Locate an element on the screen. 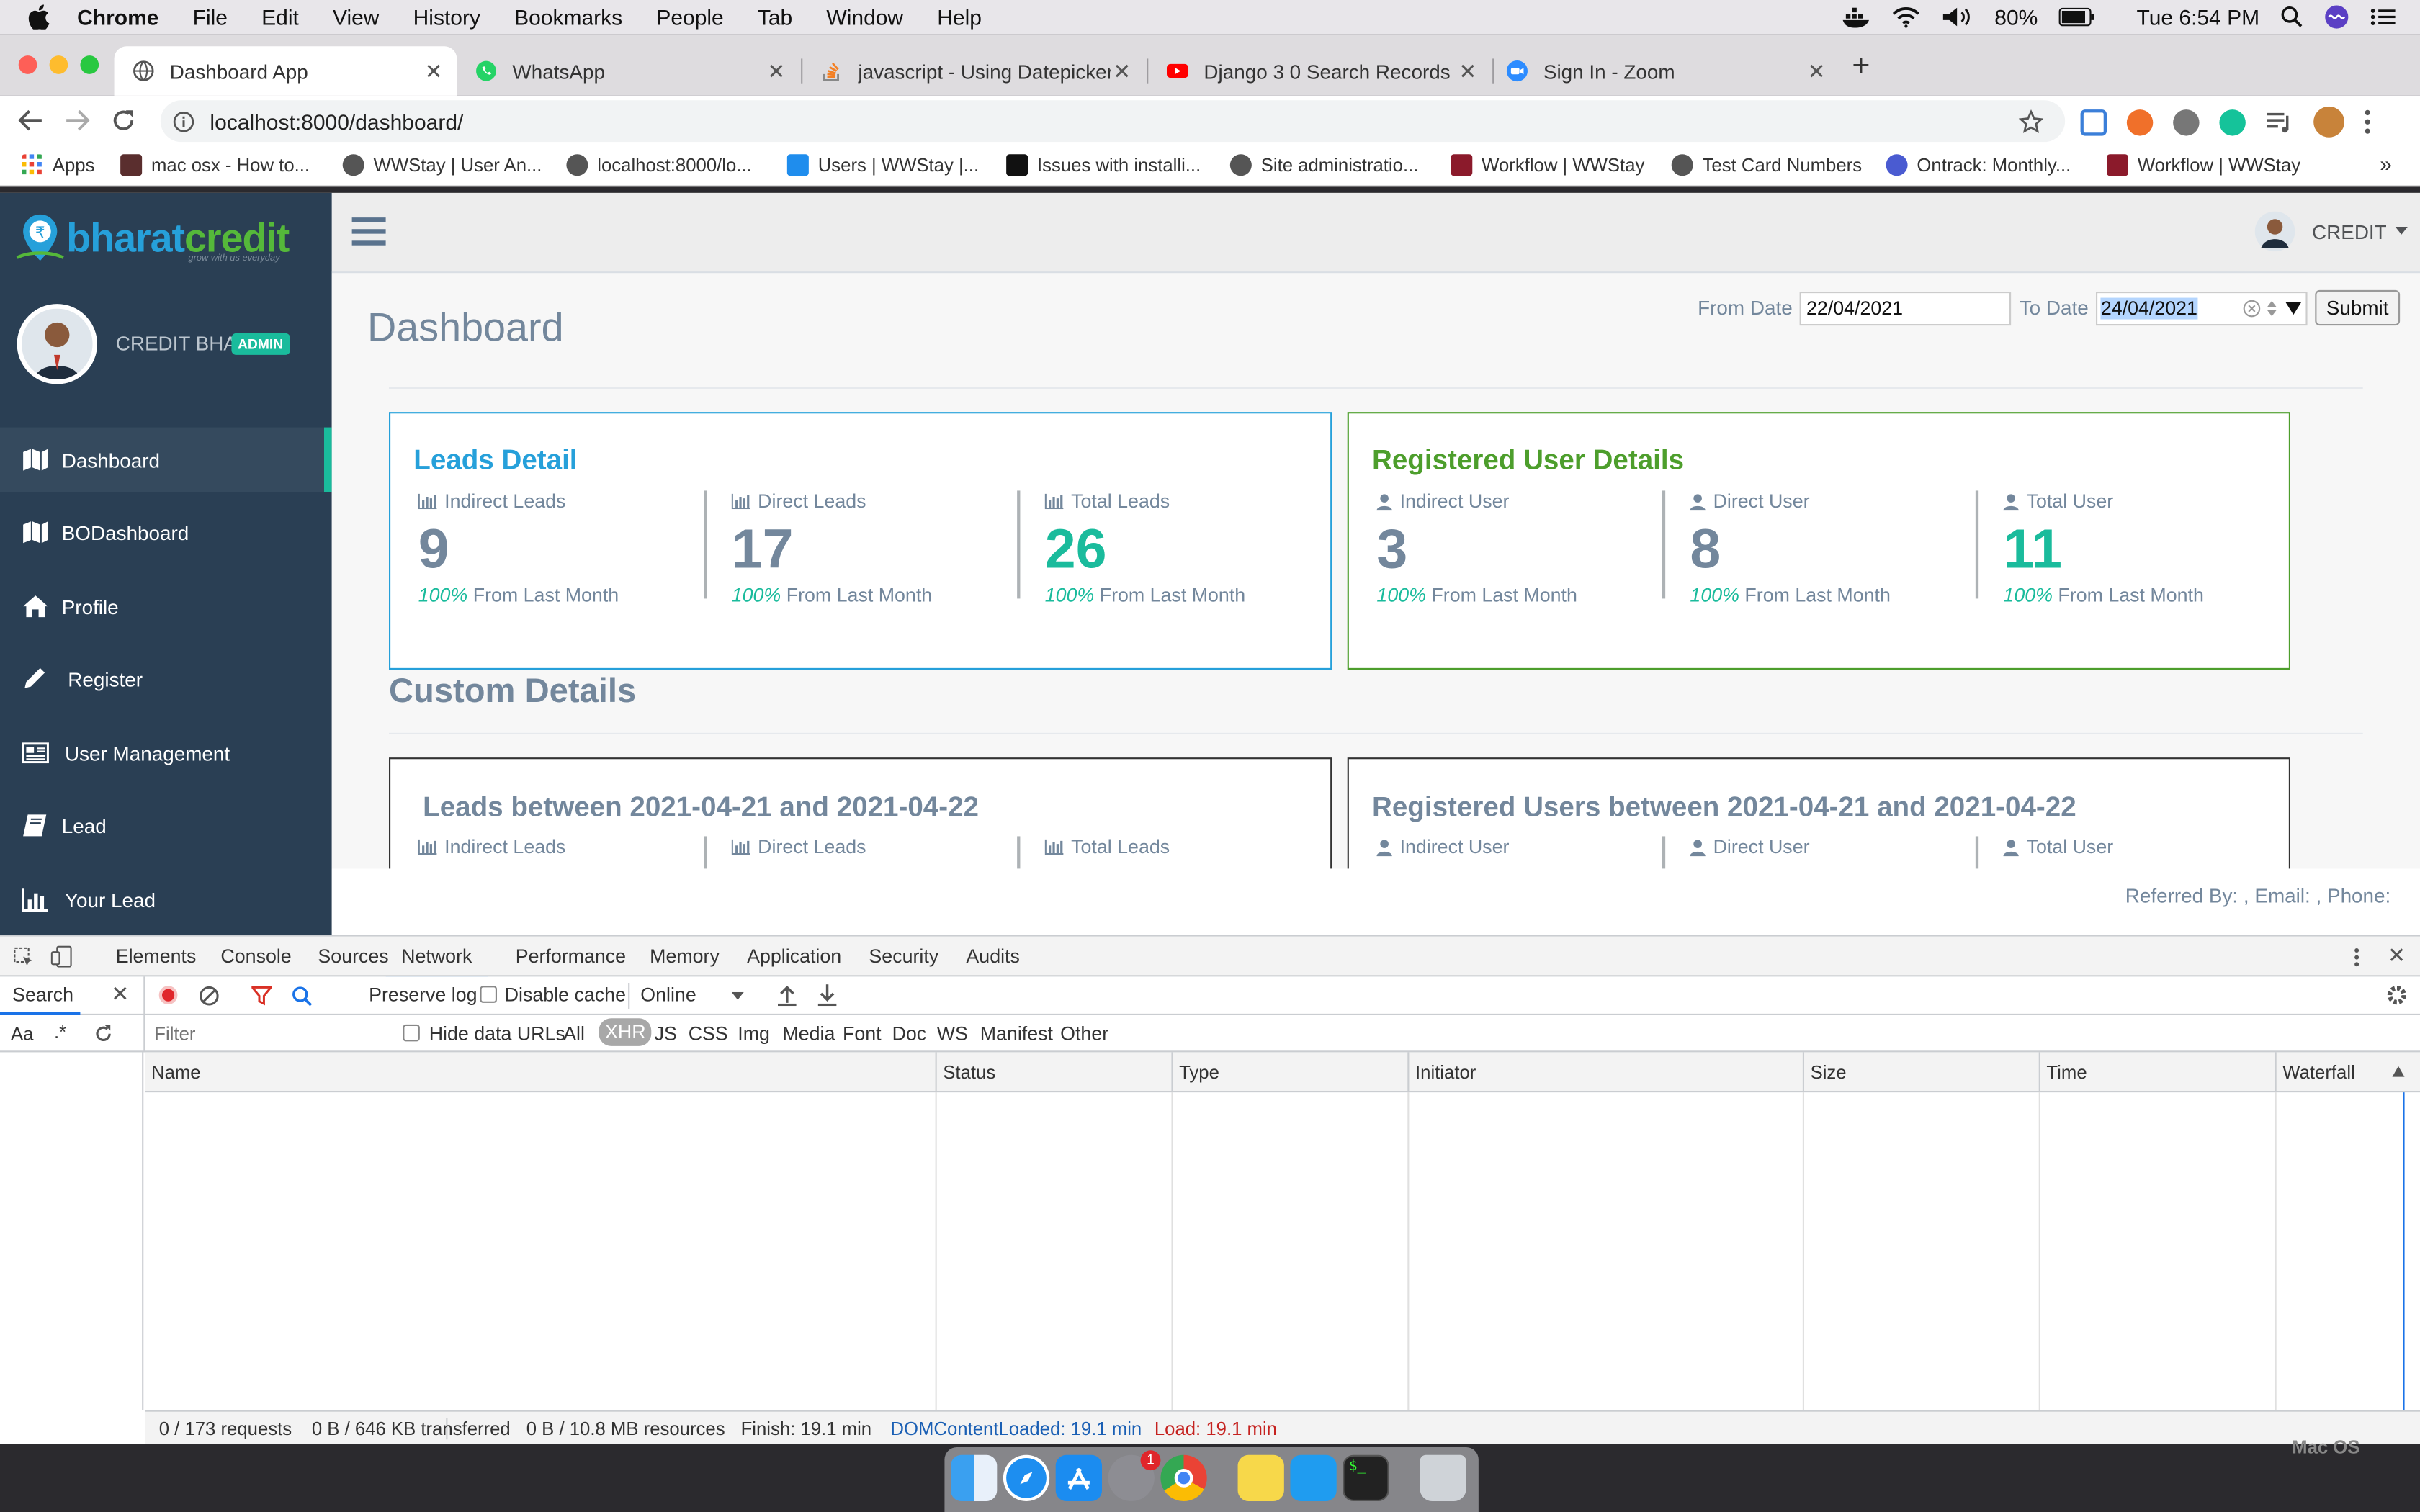  extension-screenshot-icon is located at coordinates (2093, 122).